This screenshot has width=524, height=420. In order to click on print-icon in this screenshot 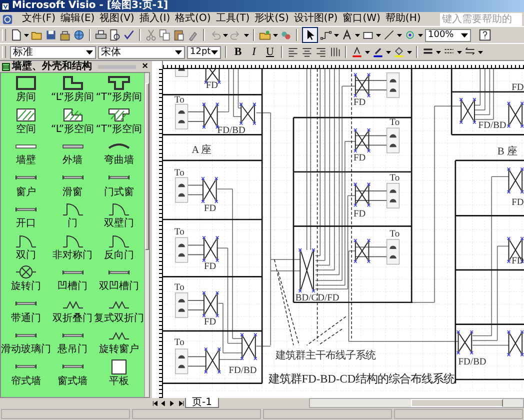, I will do `click(101, 35)`.